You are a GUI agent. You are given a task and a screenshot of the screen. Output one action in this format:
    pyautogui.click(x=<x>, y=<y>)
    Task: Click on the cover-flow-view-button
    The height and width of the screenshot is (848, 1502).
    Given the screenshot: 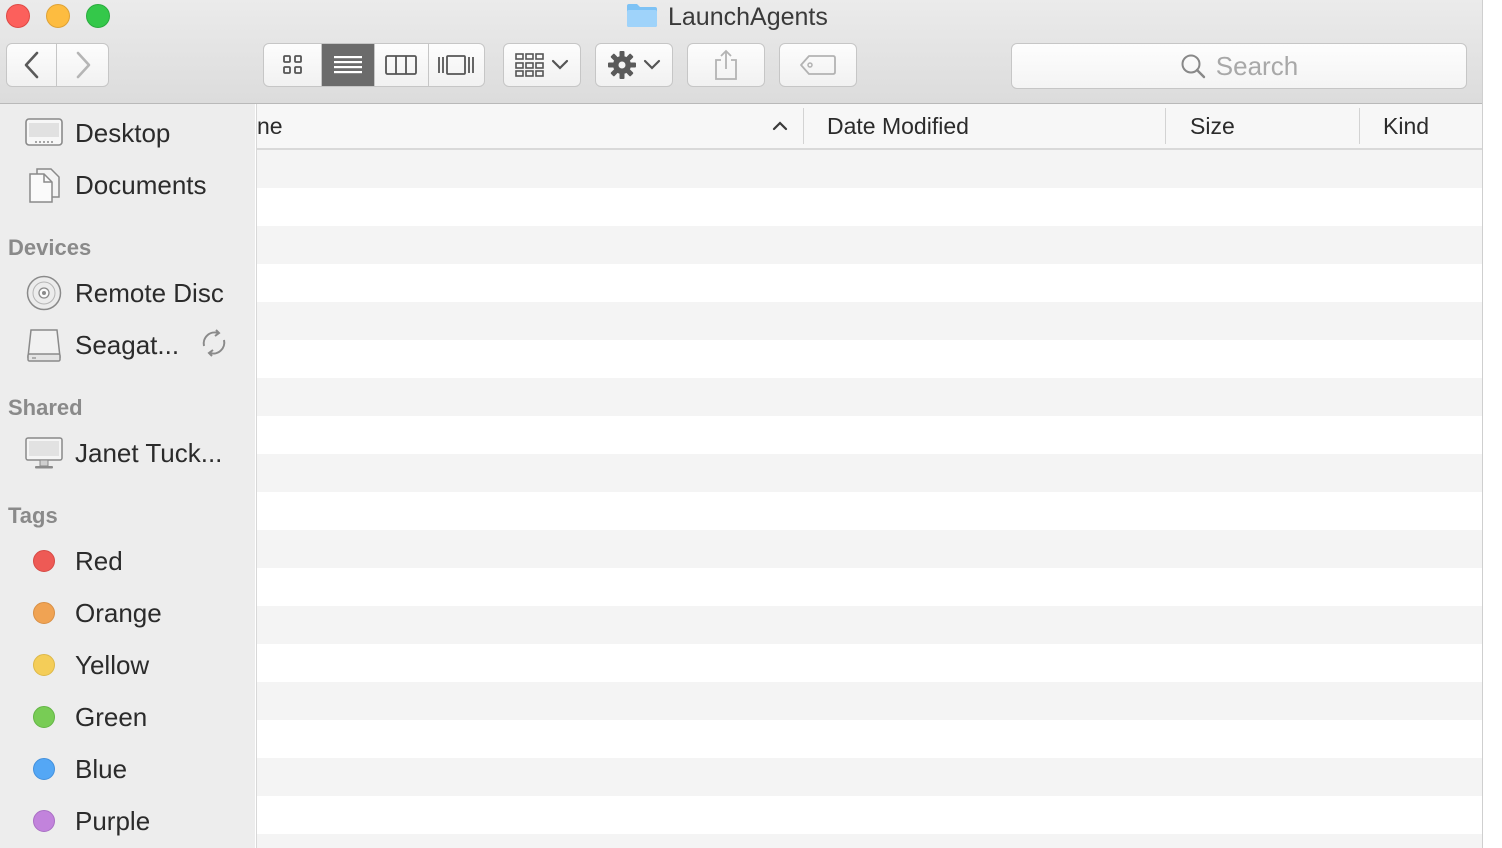 What is the action you would take?
    pyautogui.click(x=456, y=65)
    